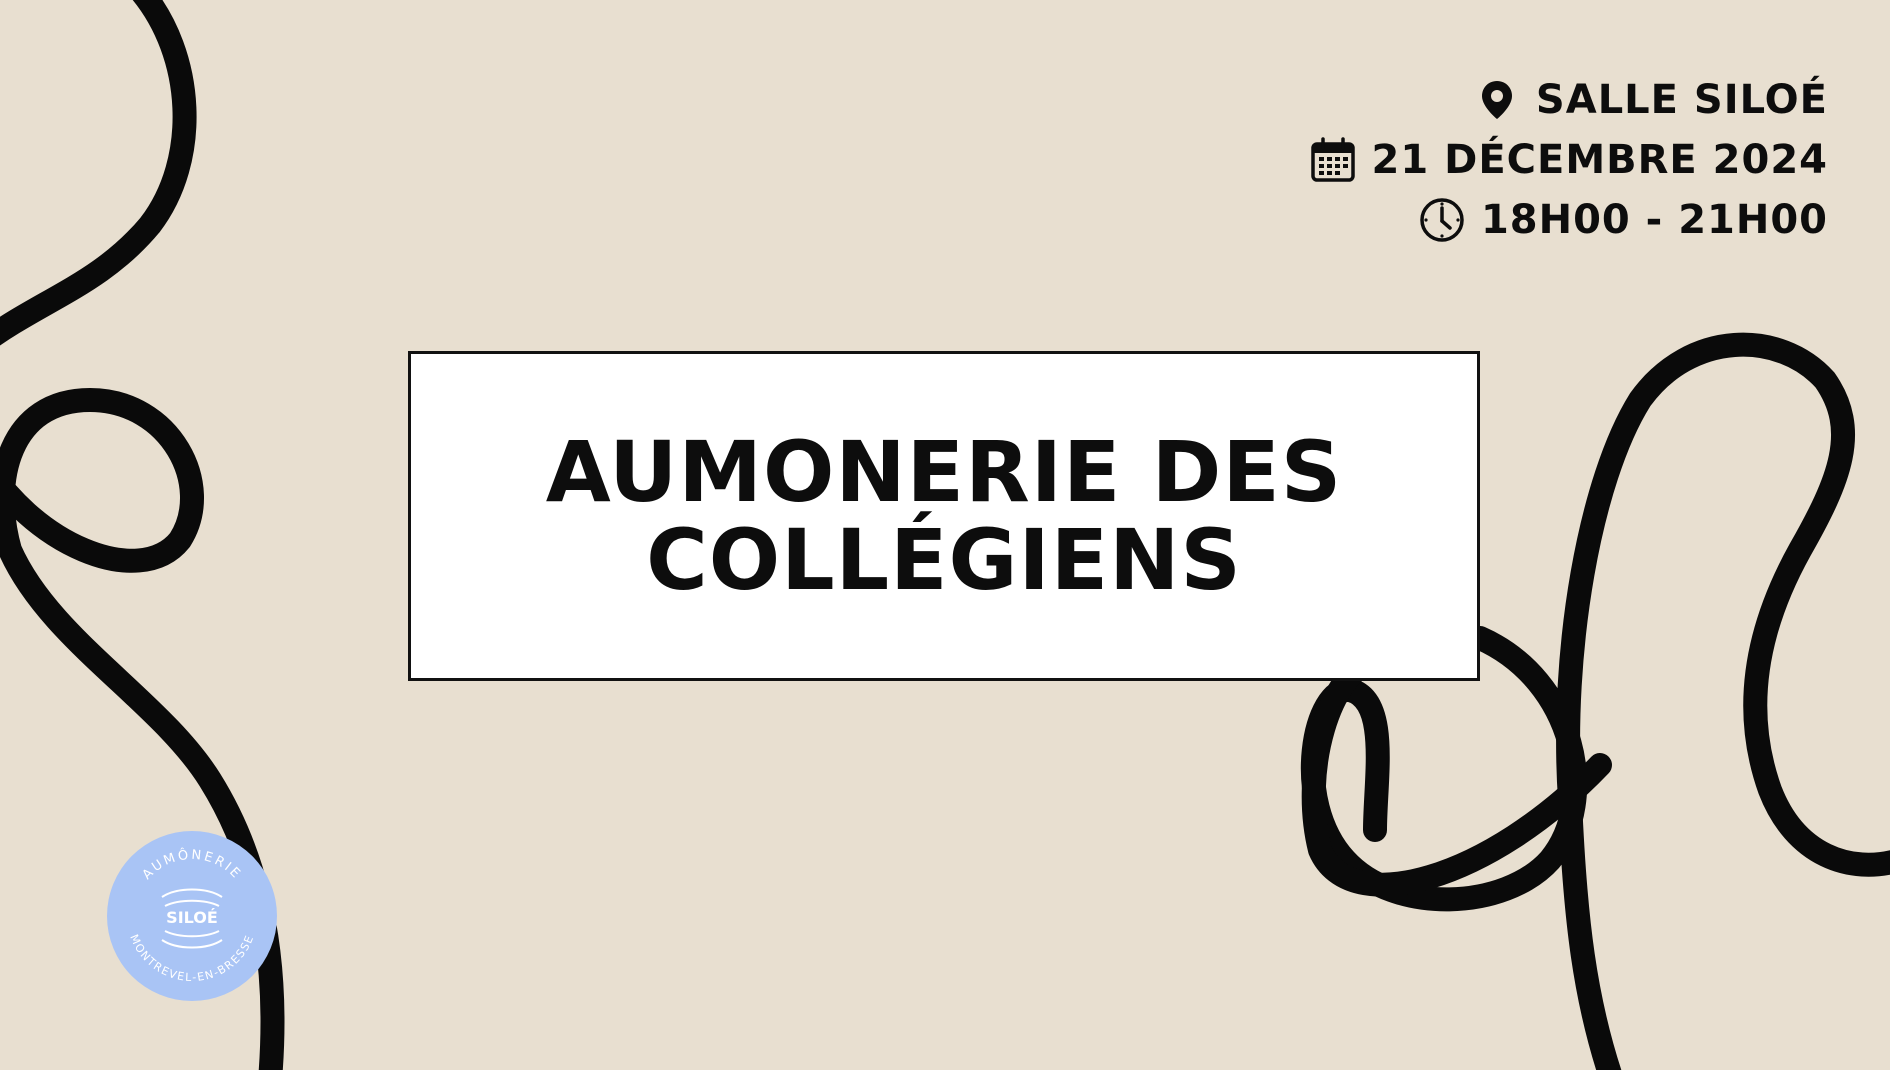 Image resolution: width=1890 pixels, height=1070 pixels. I want to click on calendar-icon, so click(1333, 160).